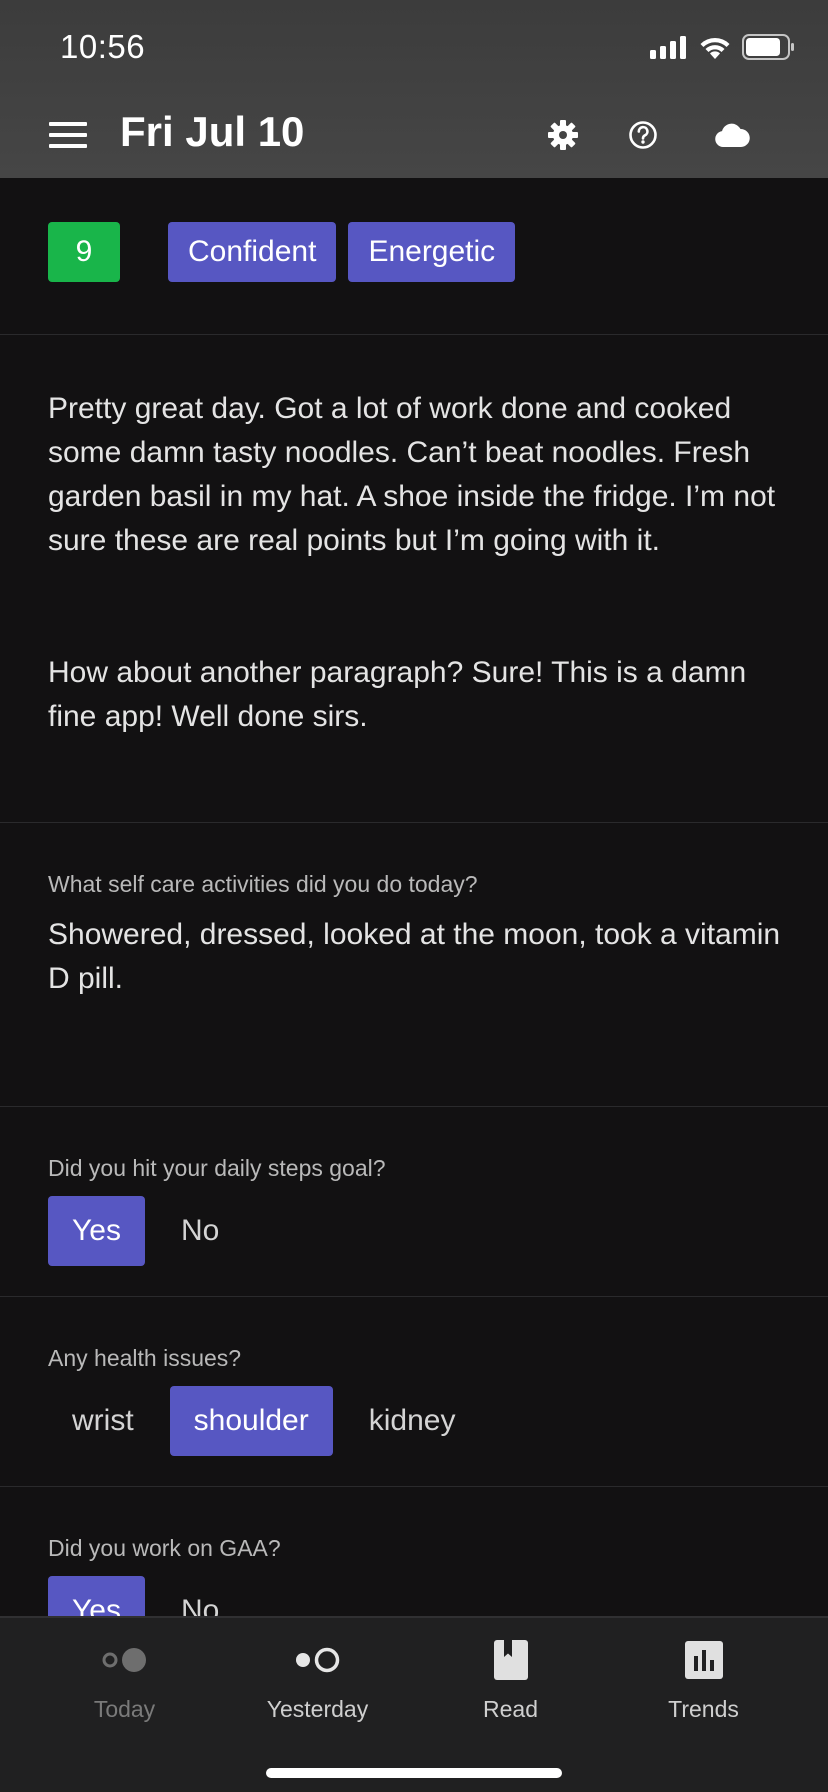  What do you see at coordinates (703, 1709) in the screenshot?
I see `tab-trends-label: Trends` at bounding box center [703, 1709].